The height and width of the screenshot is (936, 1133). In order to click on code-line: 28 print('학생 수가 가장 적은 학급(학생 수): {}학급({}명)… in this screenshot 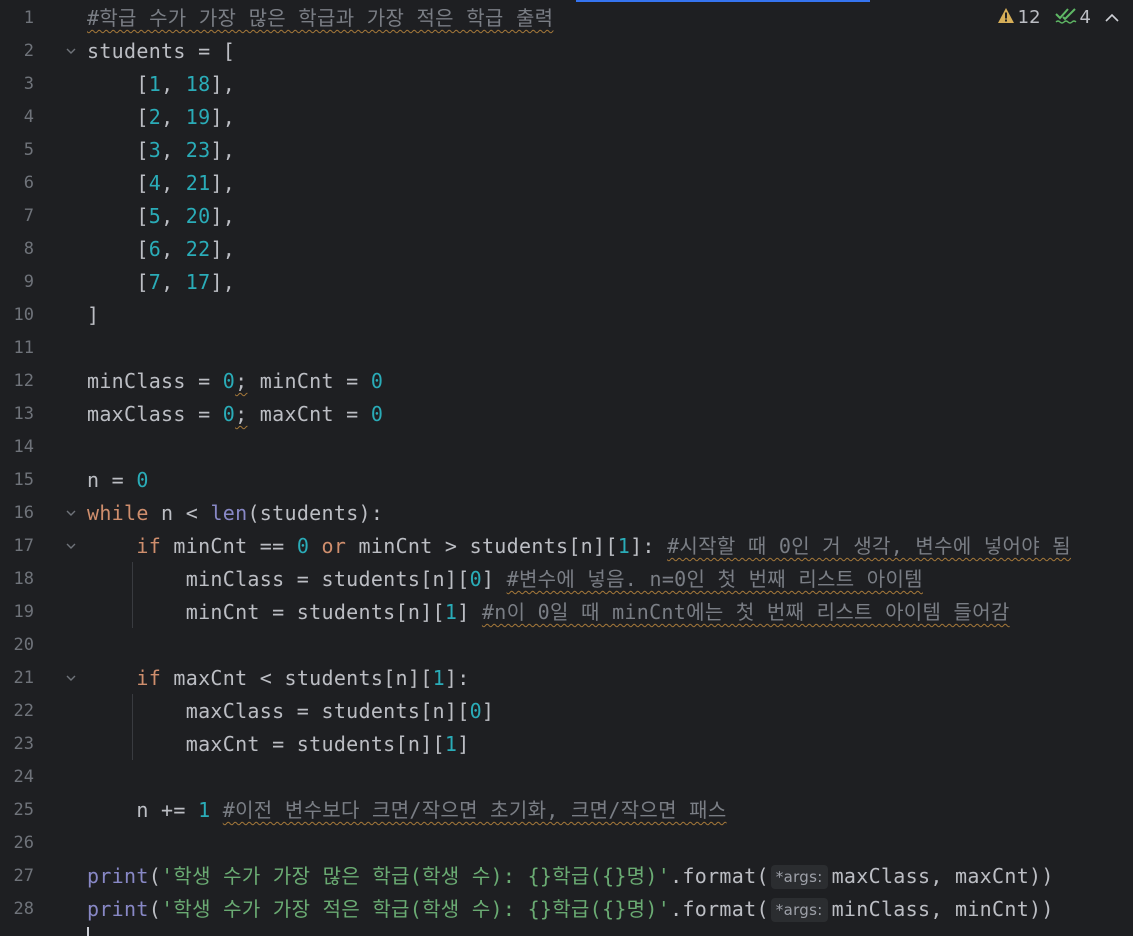, I will do `click(566, 909)`.